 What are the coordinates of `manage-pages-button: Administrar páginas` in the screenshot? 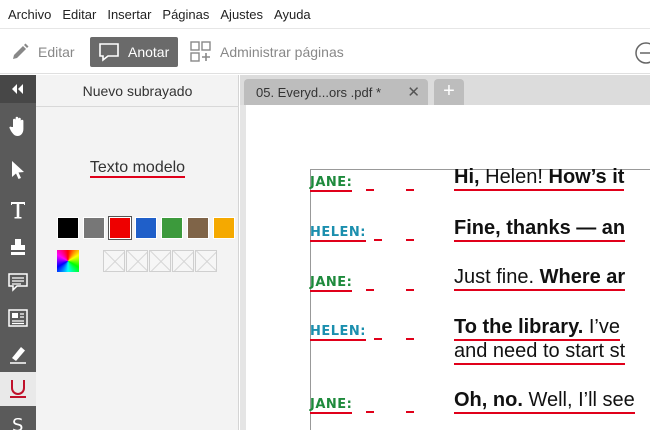 It's located at (267, 52).